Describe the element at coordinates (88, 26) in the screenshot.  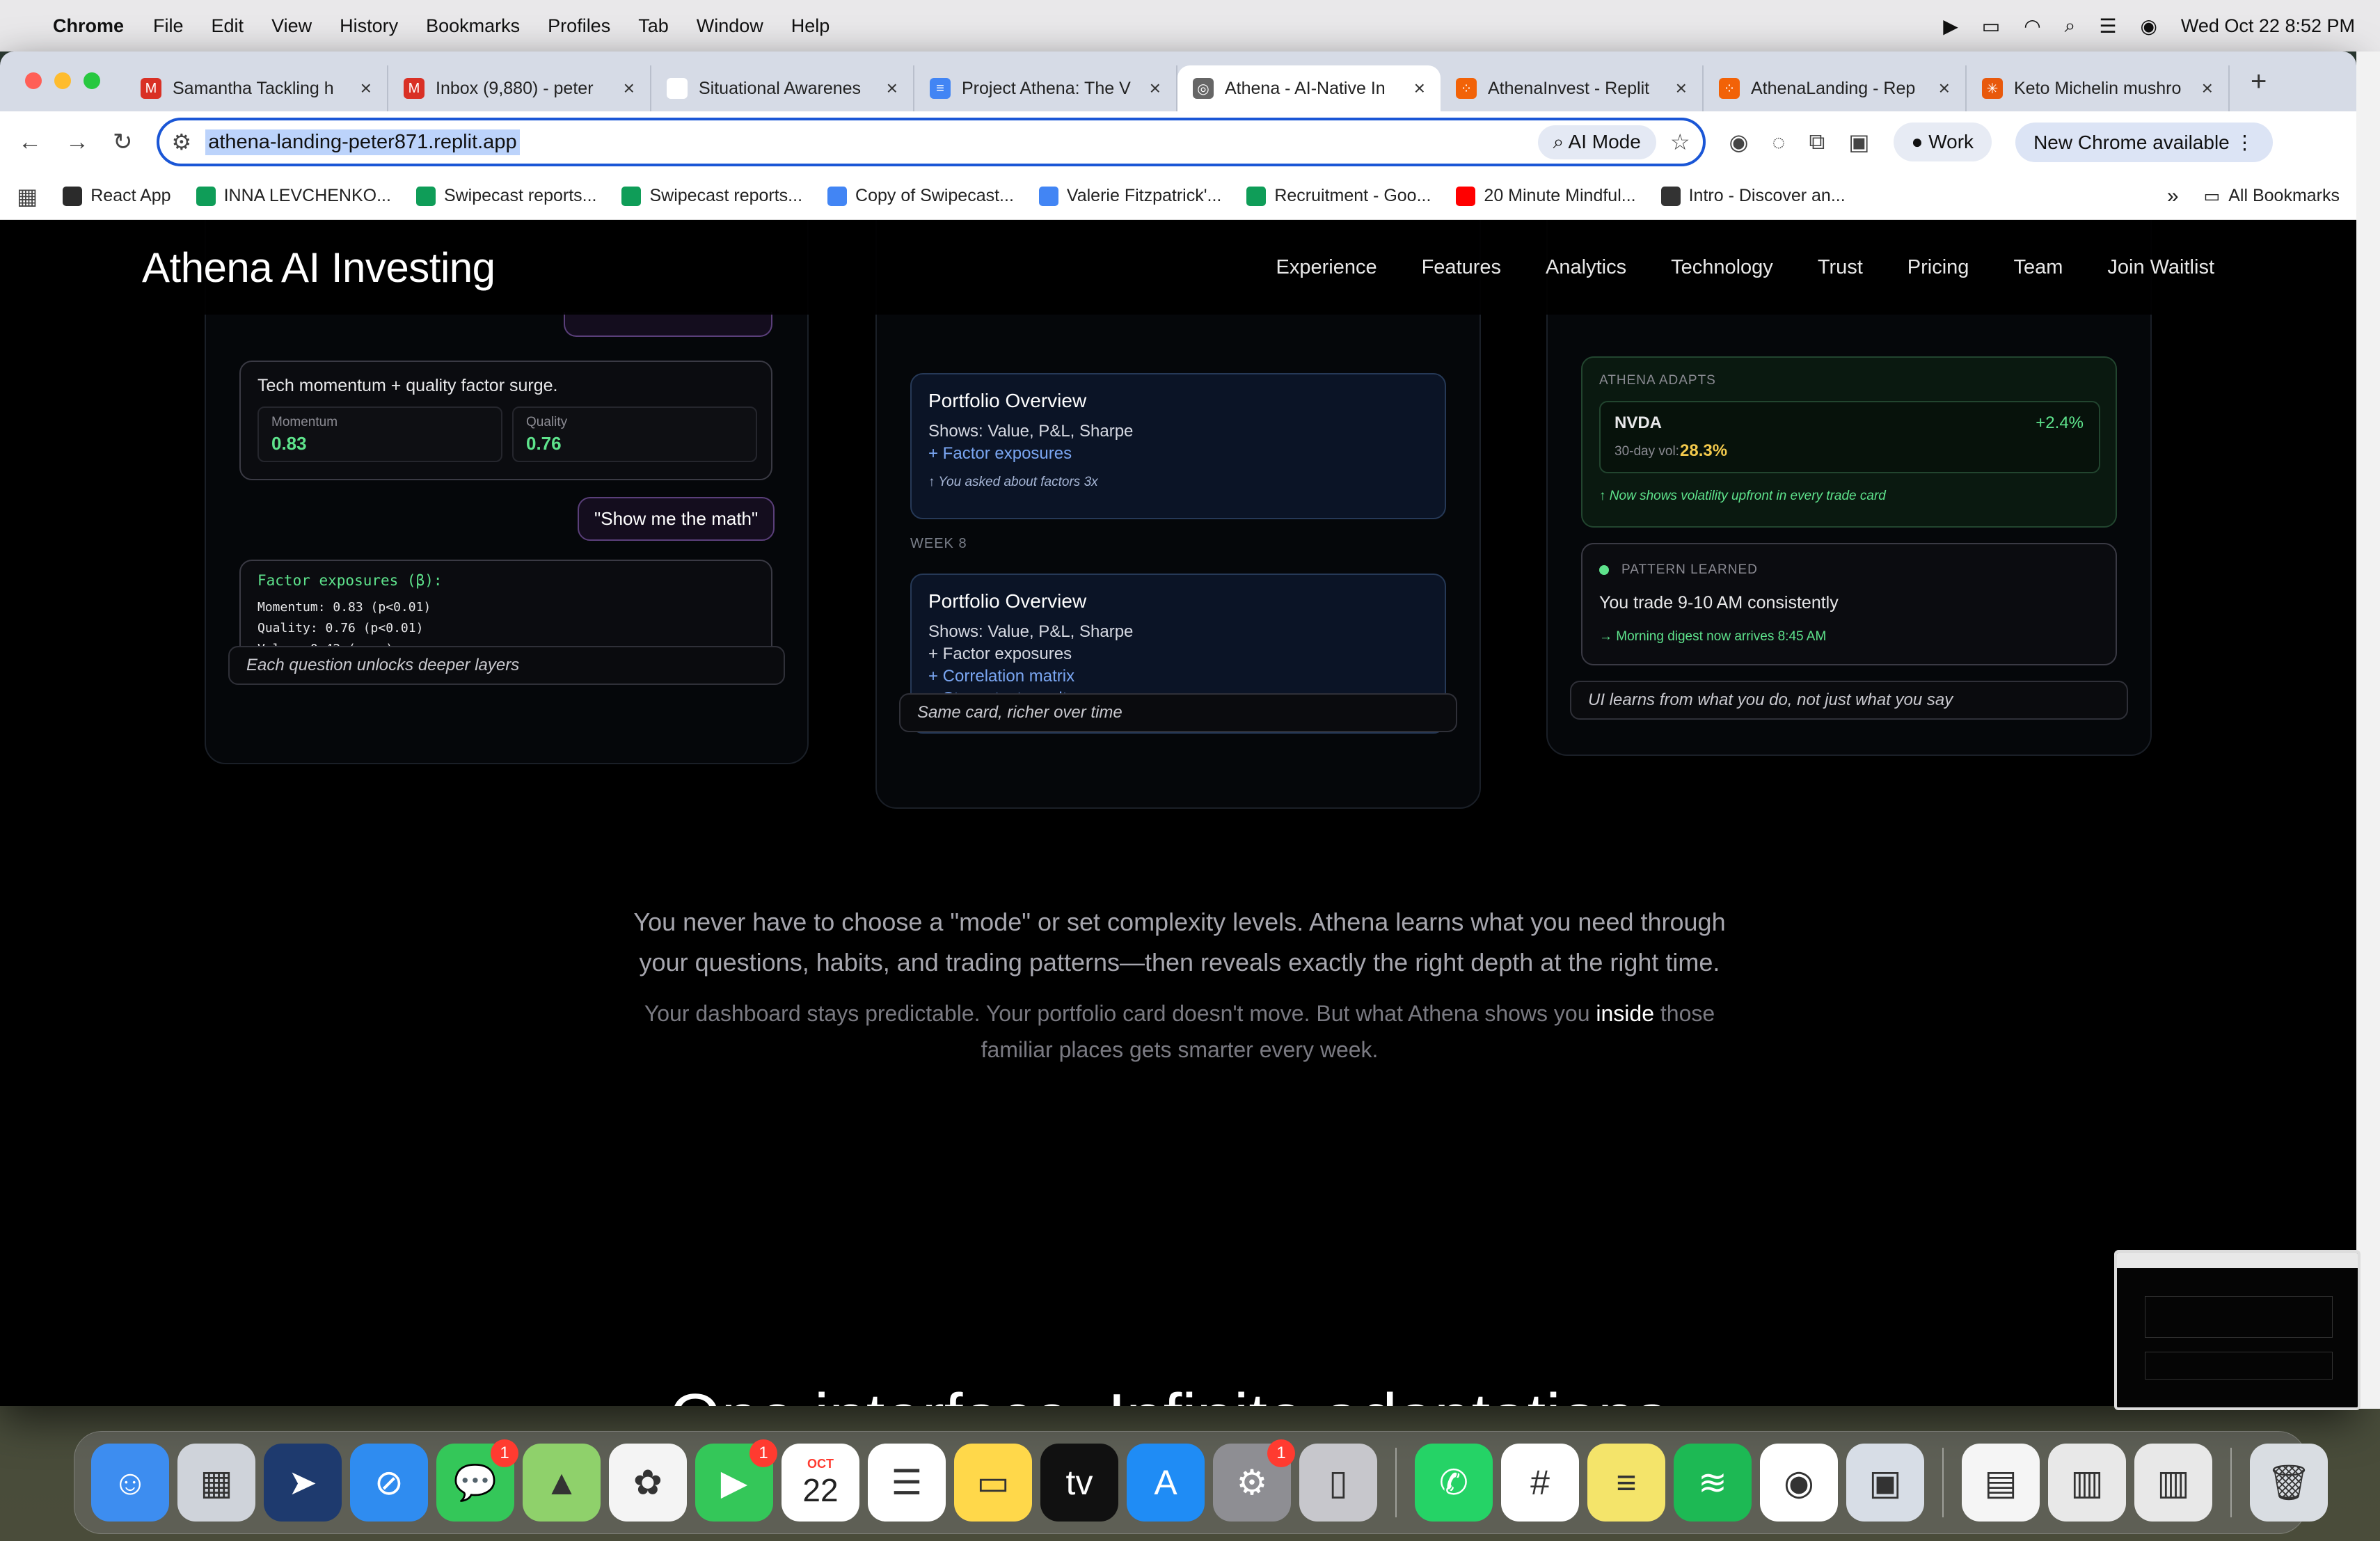
I see `menubar-app-name: Chrome` at that location.